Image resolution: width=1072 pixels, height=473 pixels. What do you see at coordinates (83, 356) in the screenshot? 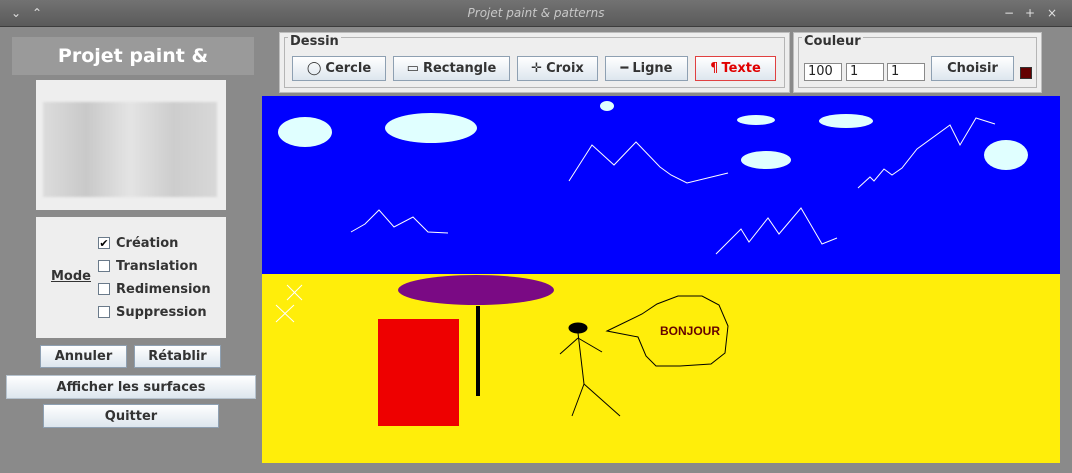
I see `undo-button: Annuler` at bounding box center [83, 356].